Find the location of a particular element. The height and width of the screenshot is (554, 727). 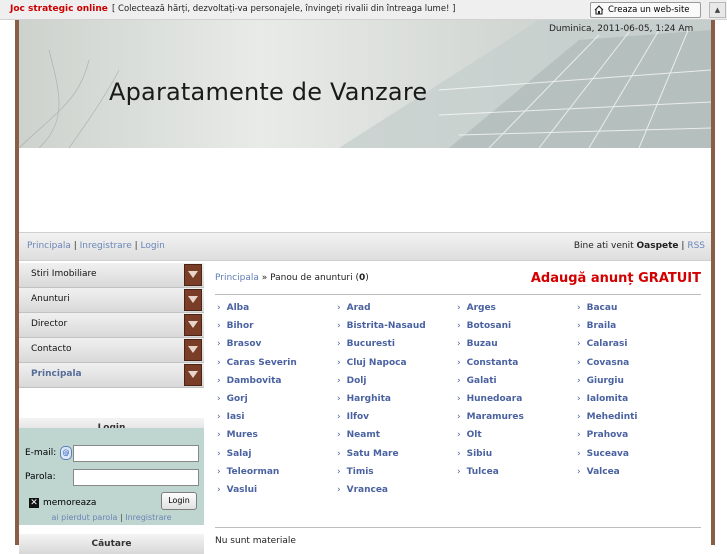

region-link: › Calarasi is located at coordinates (602, 344).